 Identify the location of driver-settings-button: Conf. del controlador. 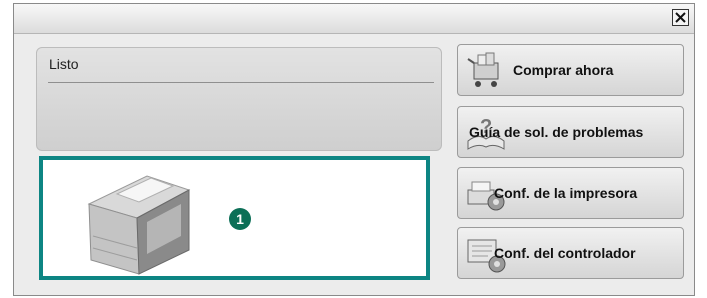
(570, 253).